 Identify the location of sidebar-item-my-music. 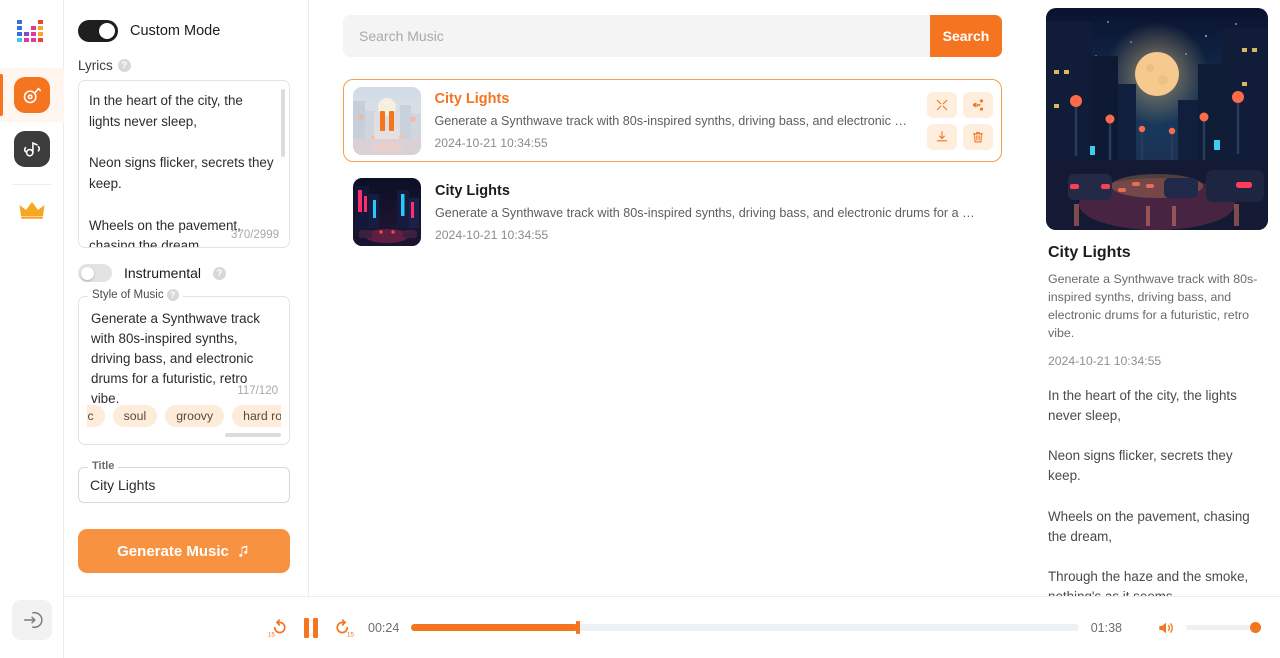
(32, 149).